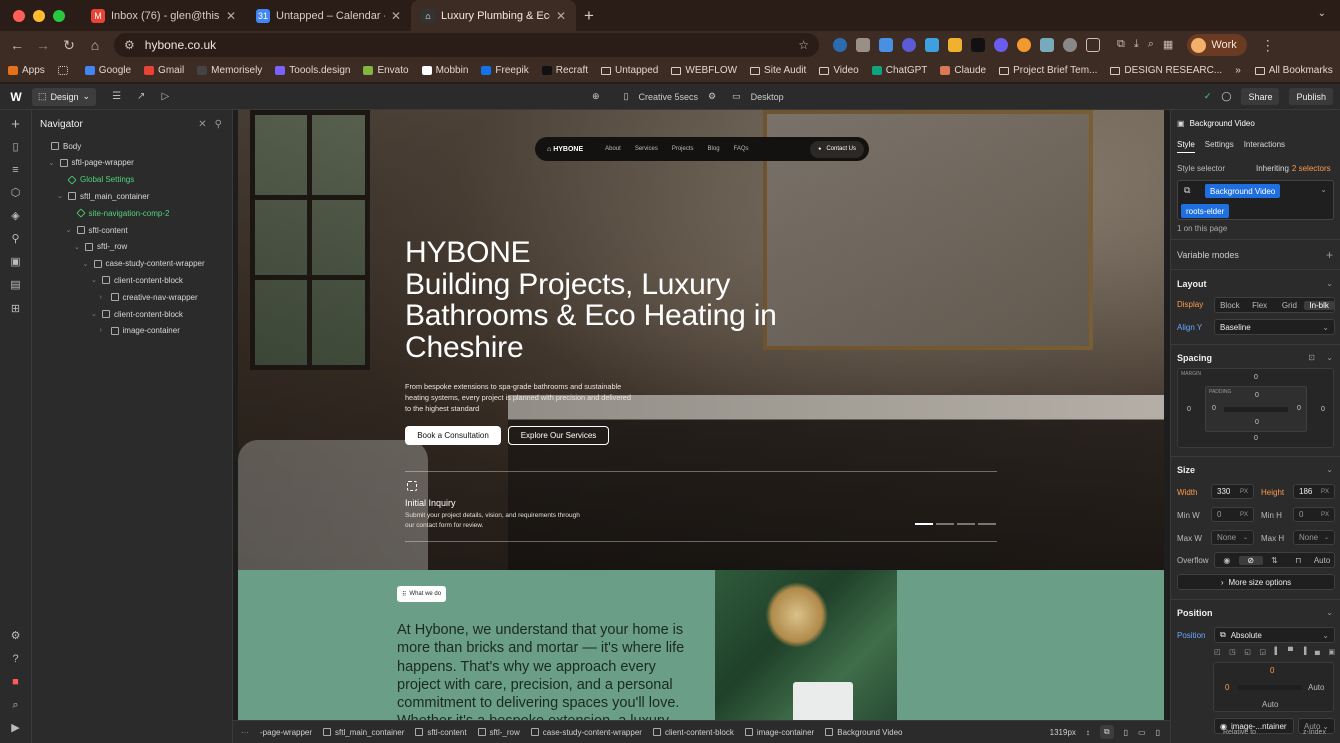 The image size is (1340, 743). What do you see at coordinates (955, 45) in the screenshot?
I see `pencil-extension-icon` at bounding box center [955, 45].